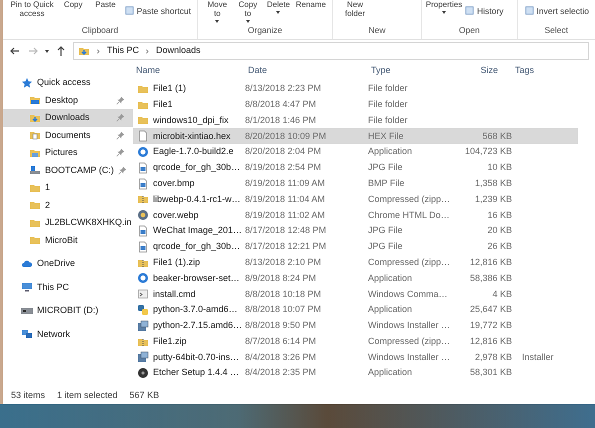  What do you see at coordinates (355, 215) in the screenshot?
I see `file-row: cover.webp 8/19/2018 11:02 AM Chrome HTML Do… 16 KB` at bounding box center [355, 215].